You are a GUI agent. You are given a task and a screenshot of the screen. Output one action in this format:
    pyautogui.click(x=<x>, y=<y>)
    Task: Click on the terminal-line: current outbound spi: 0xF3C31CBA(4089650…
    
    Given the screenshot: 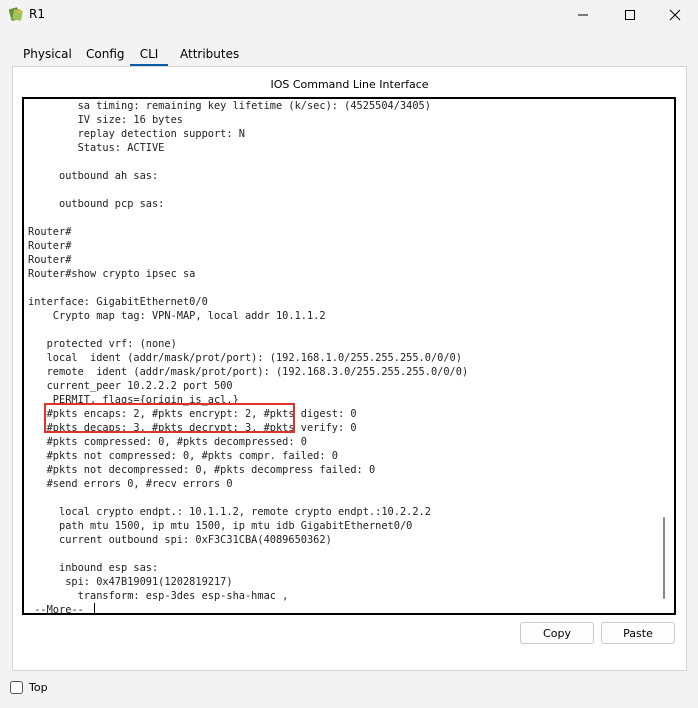 What is the action you would take?
    pyautogui.click(x=180, y=540)
    